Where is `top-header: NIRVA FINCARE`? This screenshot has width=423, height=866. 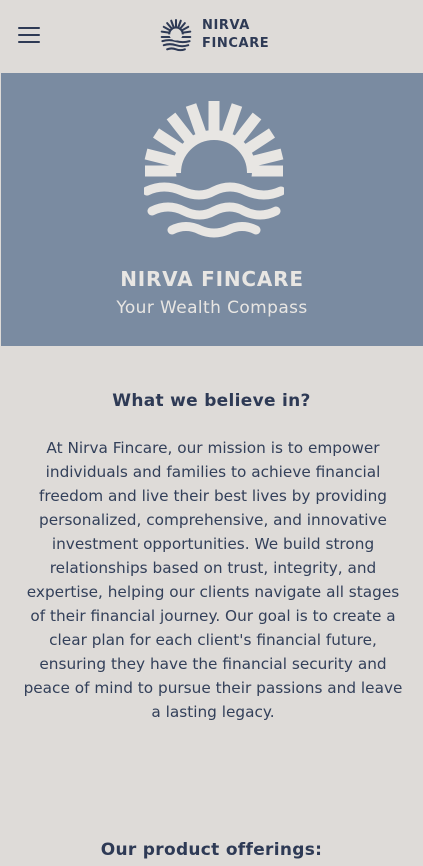
top-header: NIRVA FINCARE is located at coordinates (211, 29).